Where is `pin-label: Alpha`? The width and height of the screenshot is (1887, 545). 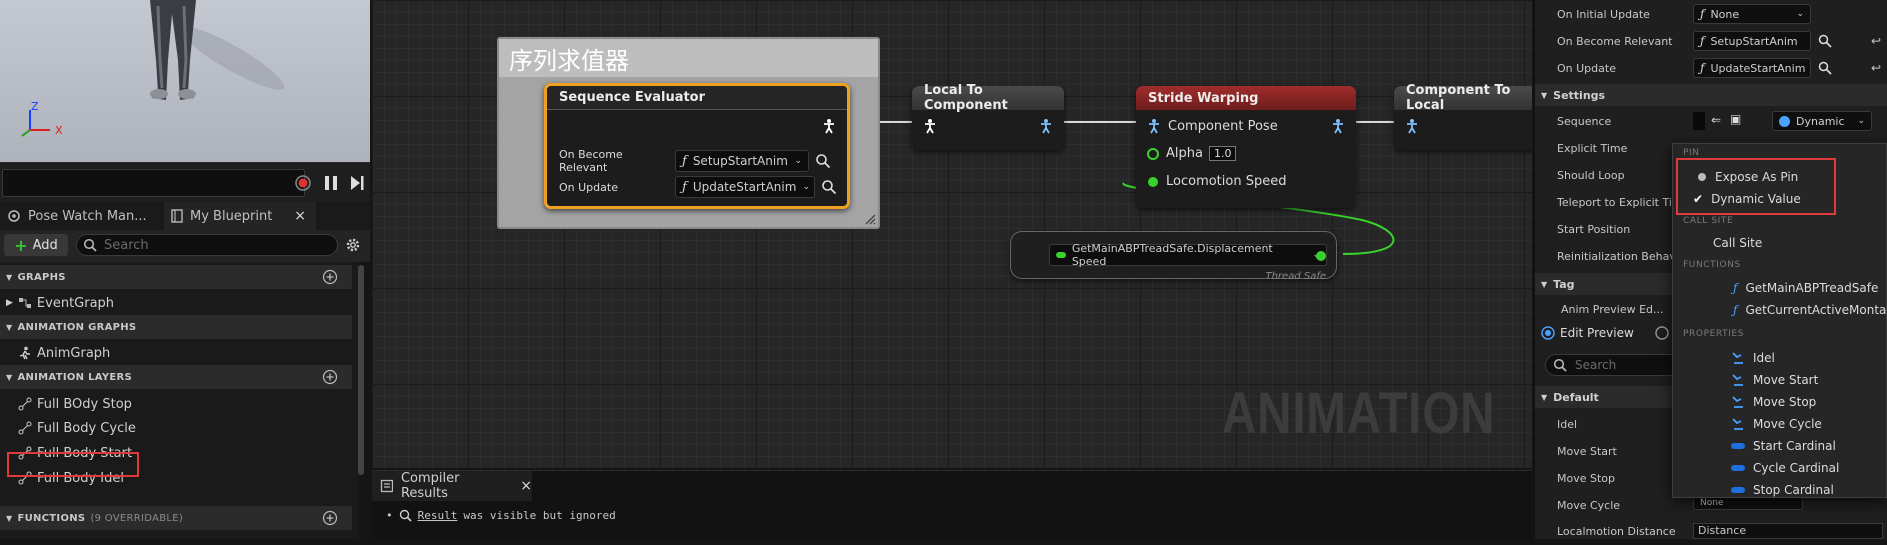 pin-label: Alpha is located at coordinates (1184, 153).